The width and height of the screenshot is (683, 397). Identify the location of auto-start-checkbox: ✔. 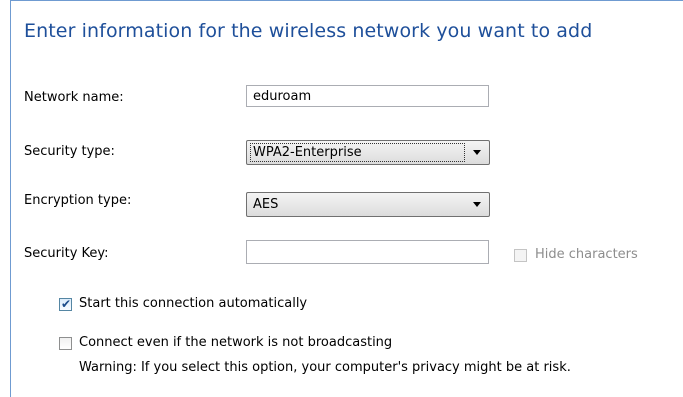
(65, 304).